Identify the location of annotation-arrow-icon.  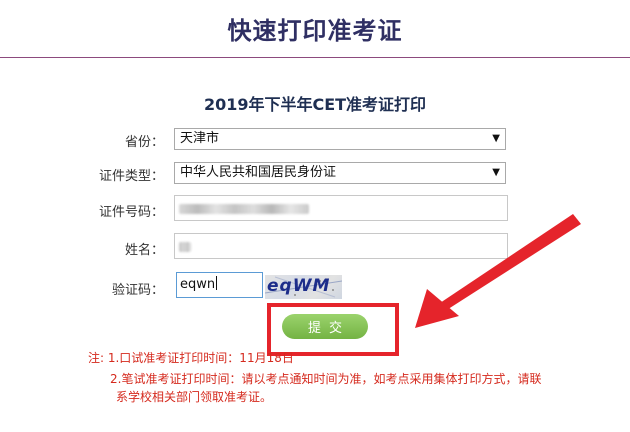
(498, 271).